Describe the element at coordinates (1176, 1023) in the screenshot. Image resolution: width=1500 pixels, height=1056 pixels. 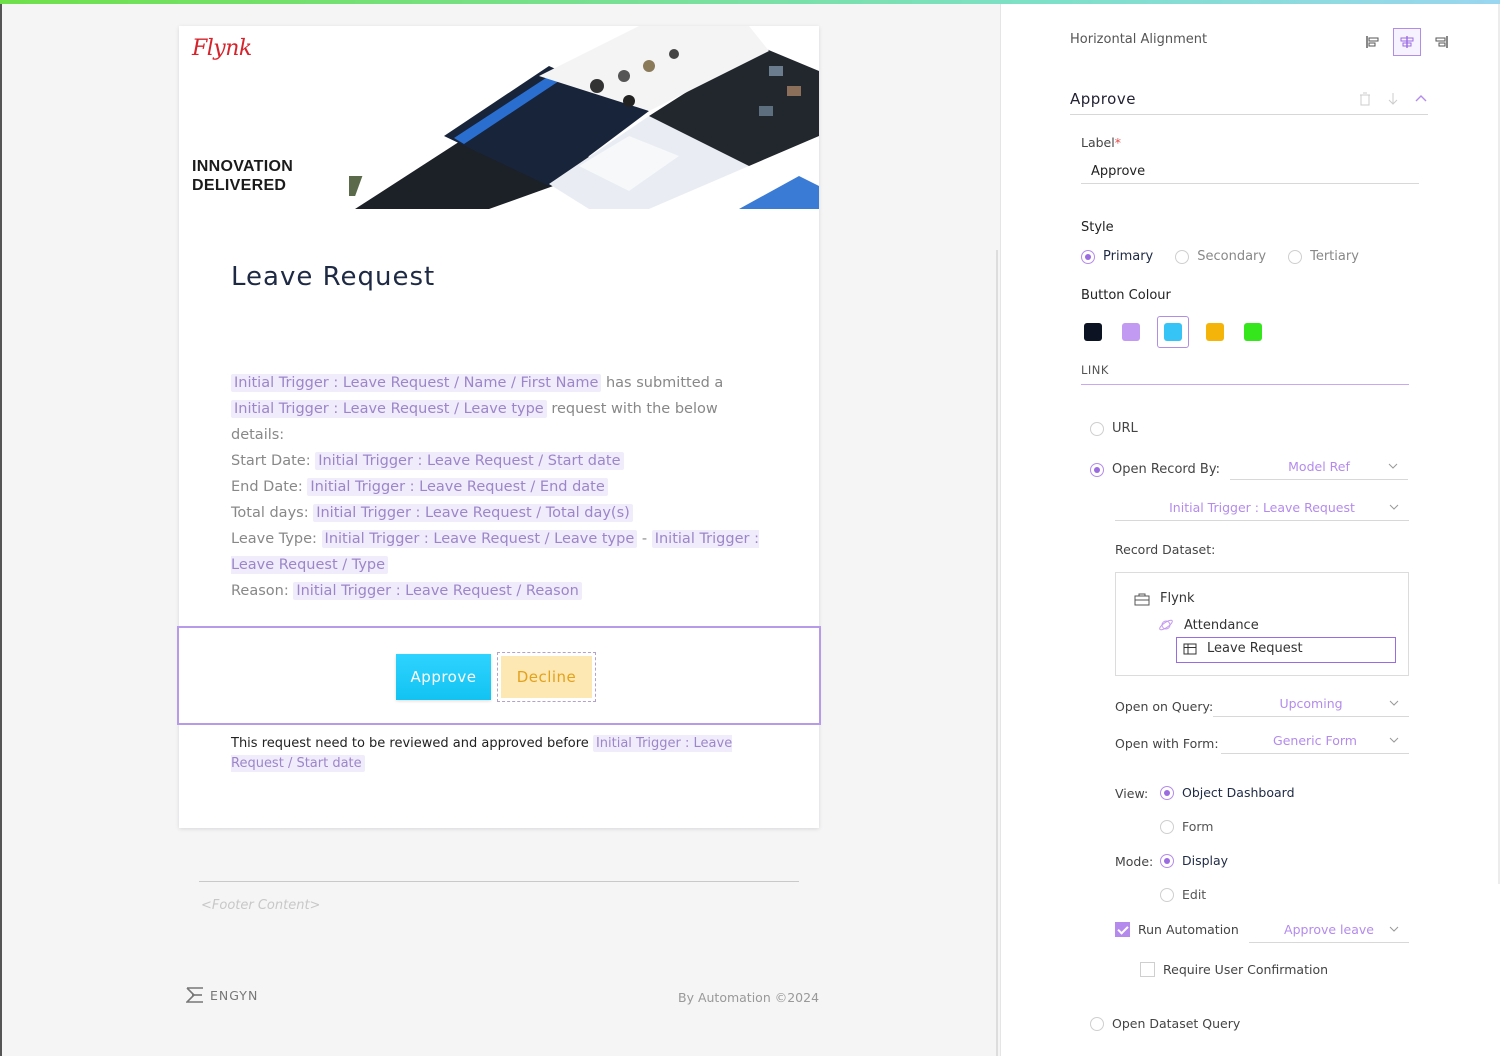
I see `open-dataset-query-label: Open Dataset Query` at that location.